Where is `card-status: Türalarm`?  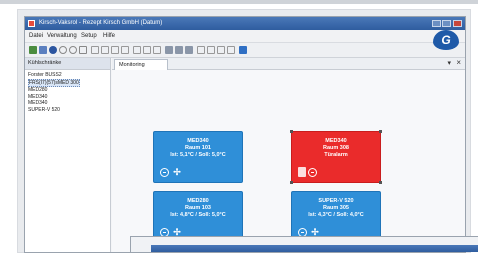
card-status: Türalarm is located at coordinates (336, 155).